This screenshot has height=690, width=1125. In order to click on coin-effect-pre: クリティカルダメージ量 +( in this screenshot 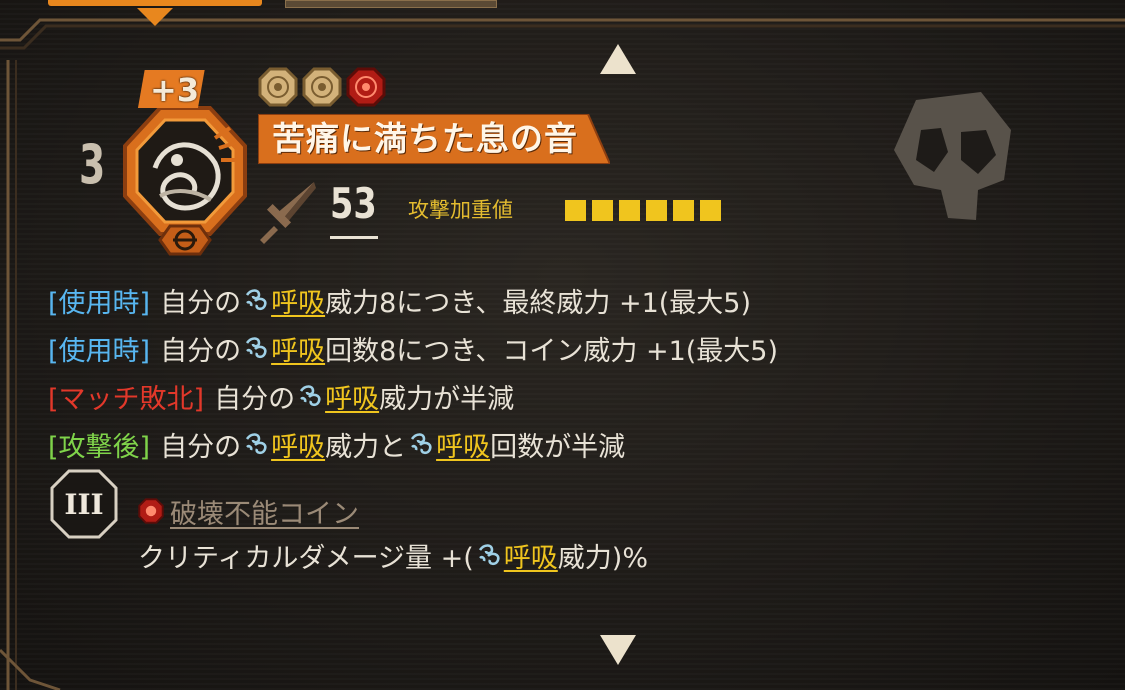, I will do `click(306, 558)`.